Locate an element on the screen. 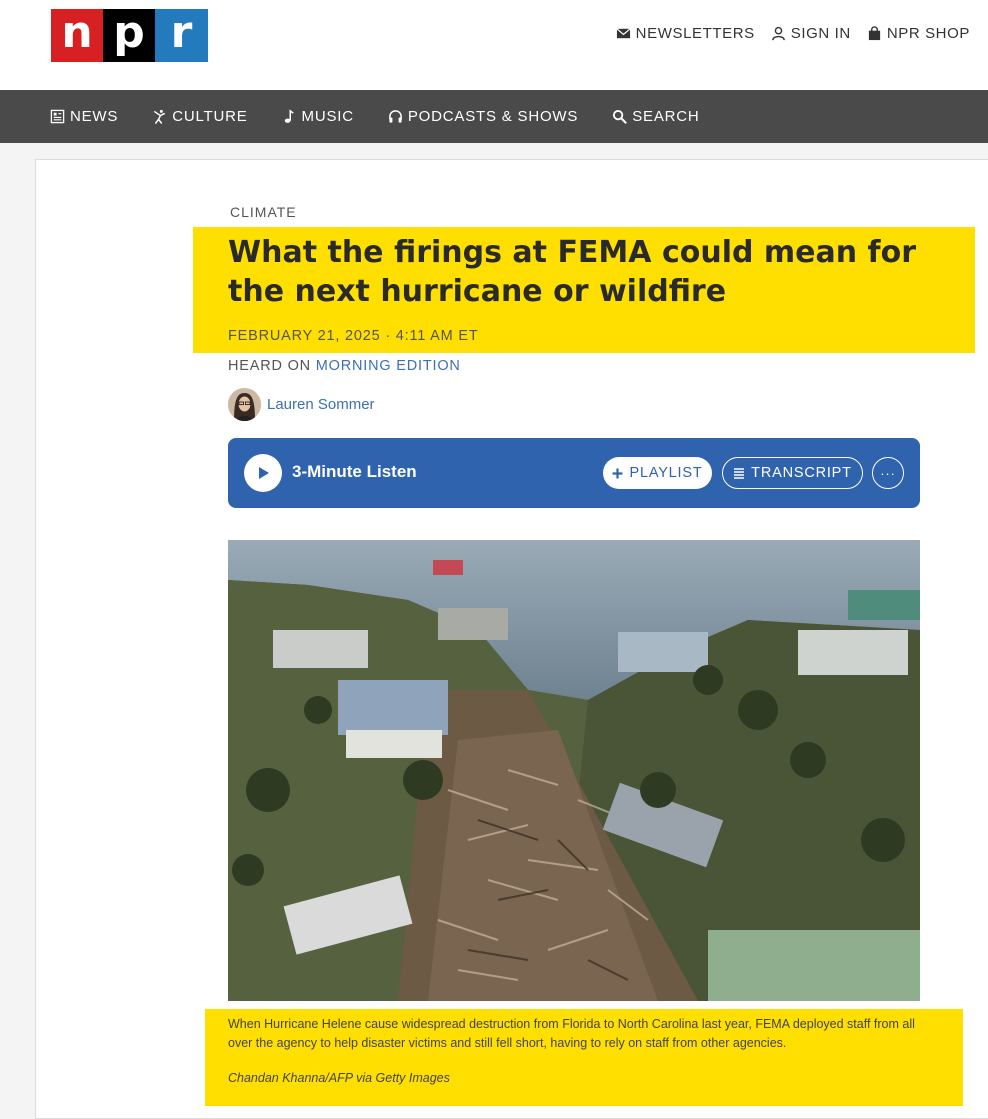 The width and height of the screenshot is (988, 1119). dancer-icon is located at coordinates (160, 116).